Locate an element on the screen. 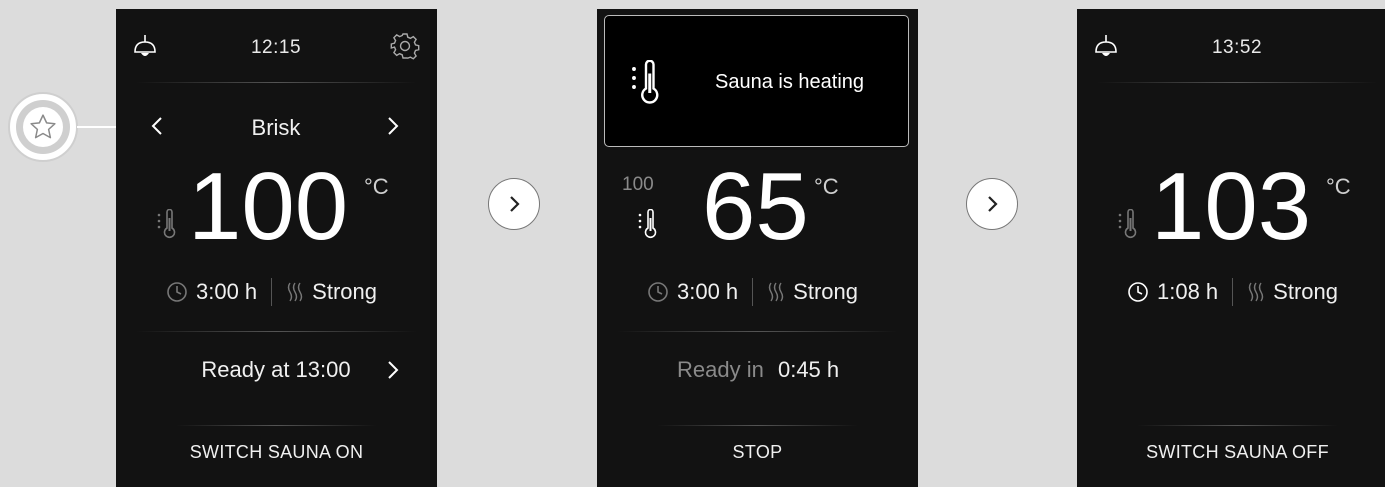  ready-countdown: Ready in 0:45 h is located at coordinates (758, 370).